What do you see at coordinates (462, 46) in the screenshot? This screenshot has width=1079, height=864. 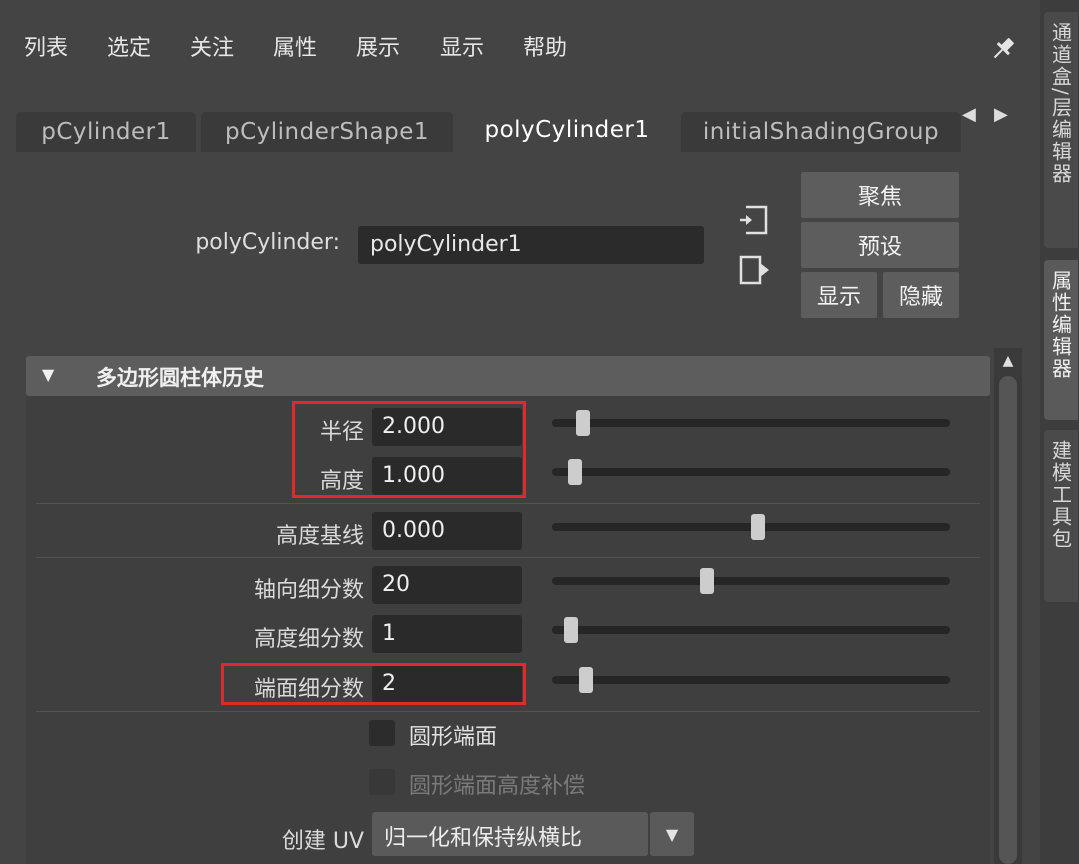 I see `menu-display: 显示` at bounding box center [462, 46].